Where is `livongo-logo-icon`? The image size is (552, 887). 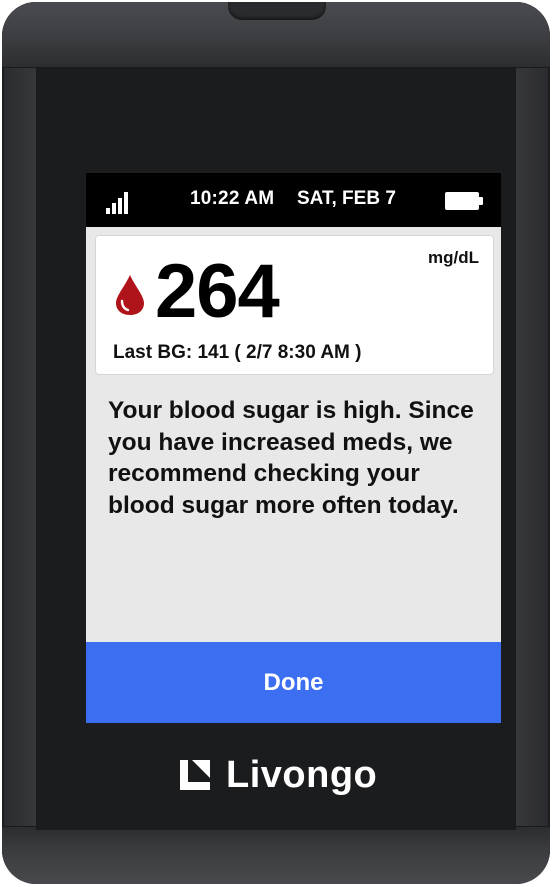
livongo-logo-icon is located at coordinates (195, 775).